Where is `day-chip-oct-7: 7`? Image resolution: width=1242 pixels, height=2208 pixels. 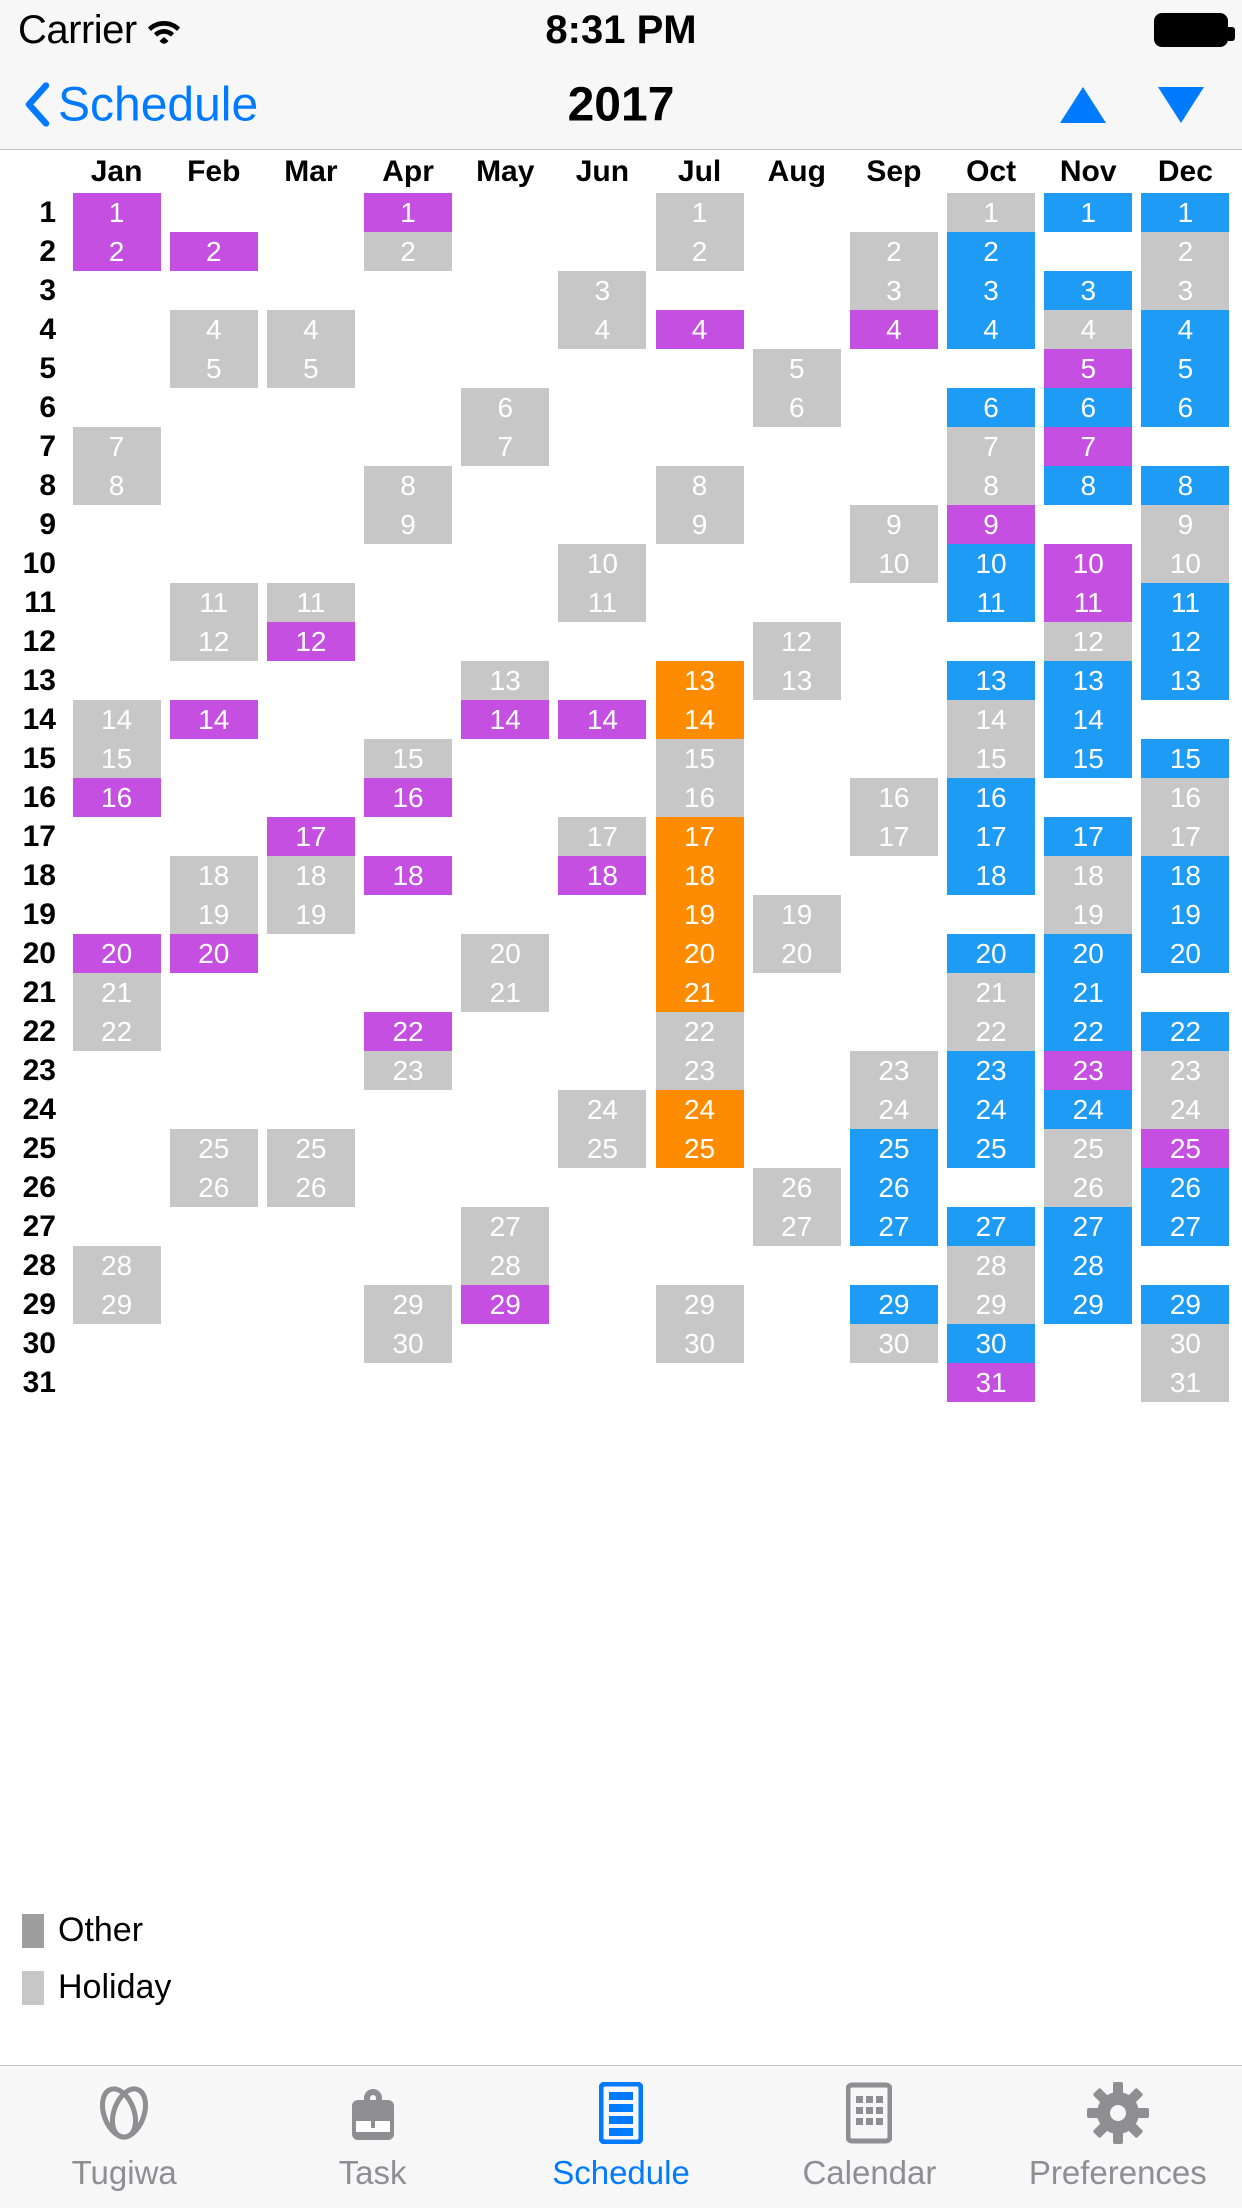 day-chip-oct-7: 7 is located at coordinates (991, 446).